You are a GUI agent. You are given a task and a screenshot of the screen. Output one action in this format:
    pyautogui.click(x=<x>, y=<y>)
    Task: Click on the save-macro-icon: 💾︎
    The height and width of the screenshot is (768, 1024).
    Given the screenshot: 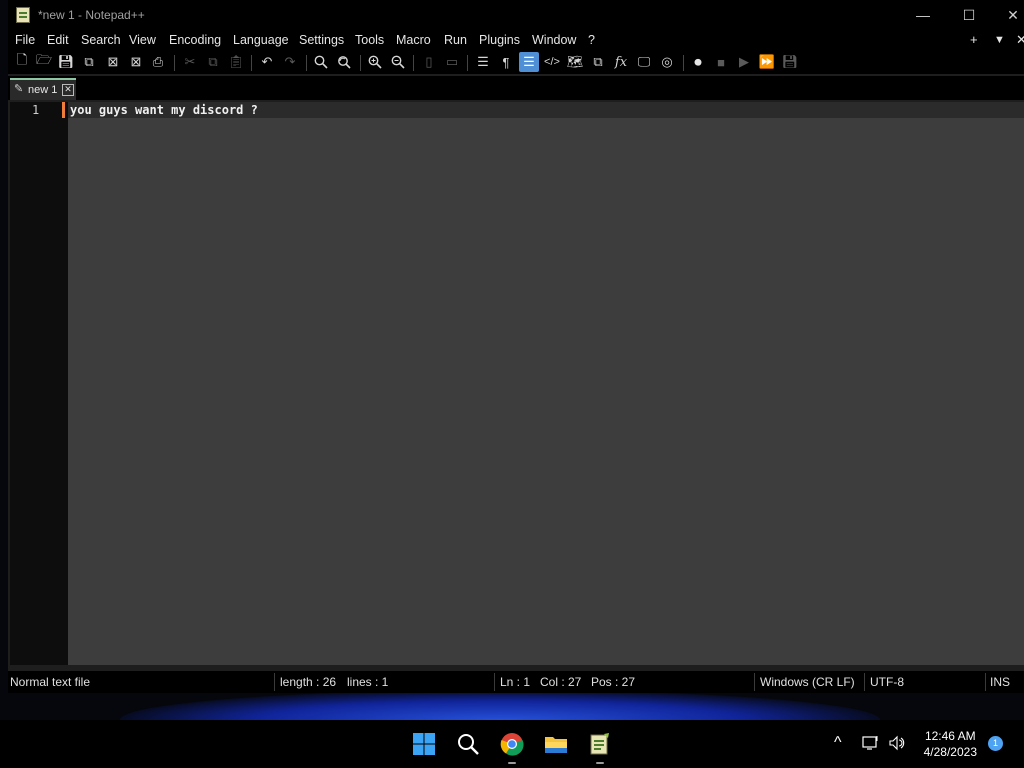 What is the action you would take?
    pyautogui.click(x=790, y=62)
    